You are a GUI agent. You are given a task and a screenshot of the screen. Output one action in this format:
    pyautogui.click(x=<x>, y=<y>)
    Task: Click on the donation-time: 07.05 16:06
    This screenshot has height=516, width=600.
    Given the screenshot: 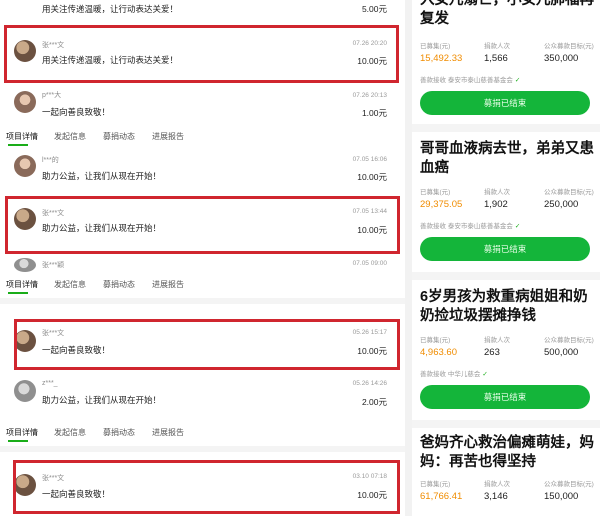 What is the action you would take?
    pyautogui.click(x=369, y=159)
    